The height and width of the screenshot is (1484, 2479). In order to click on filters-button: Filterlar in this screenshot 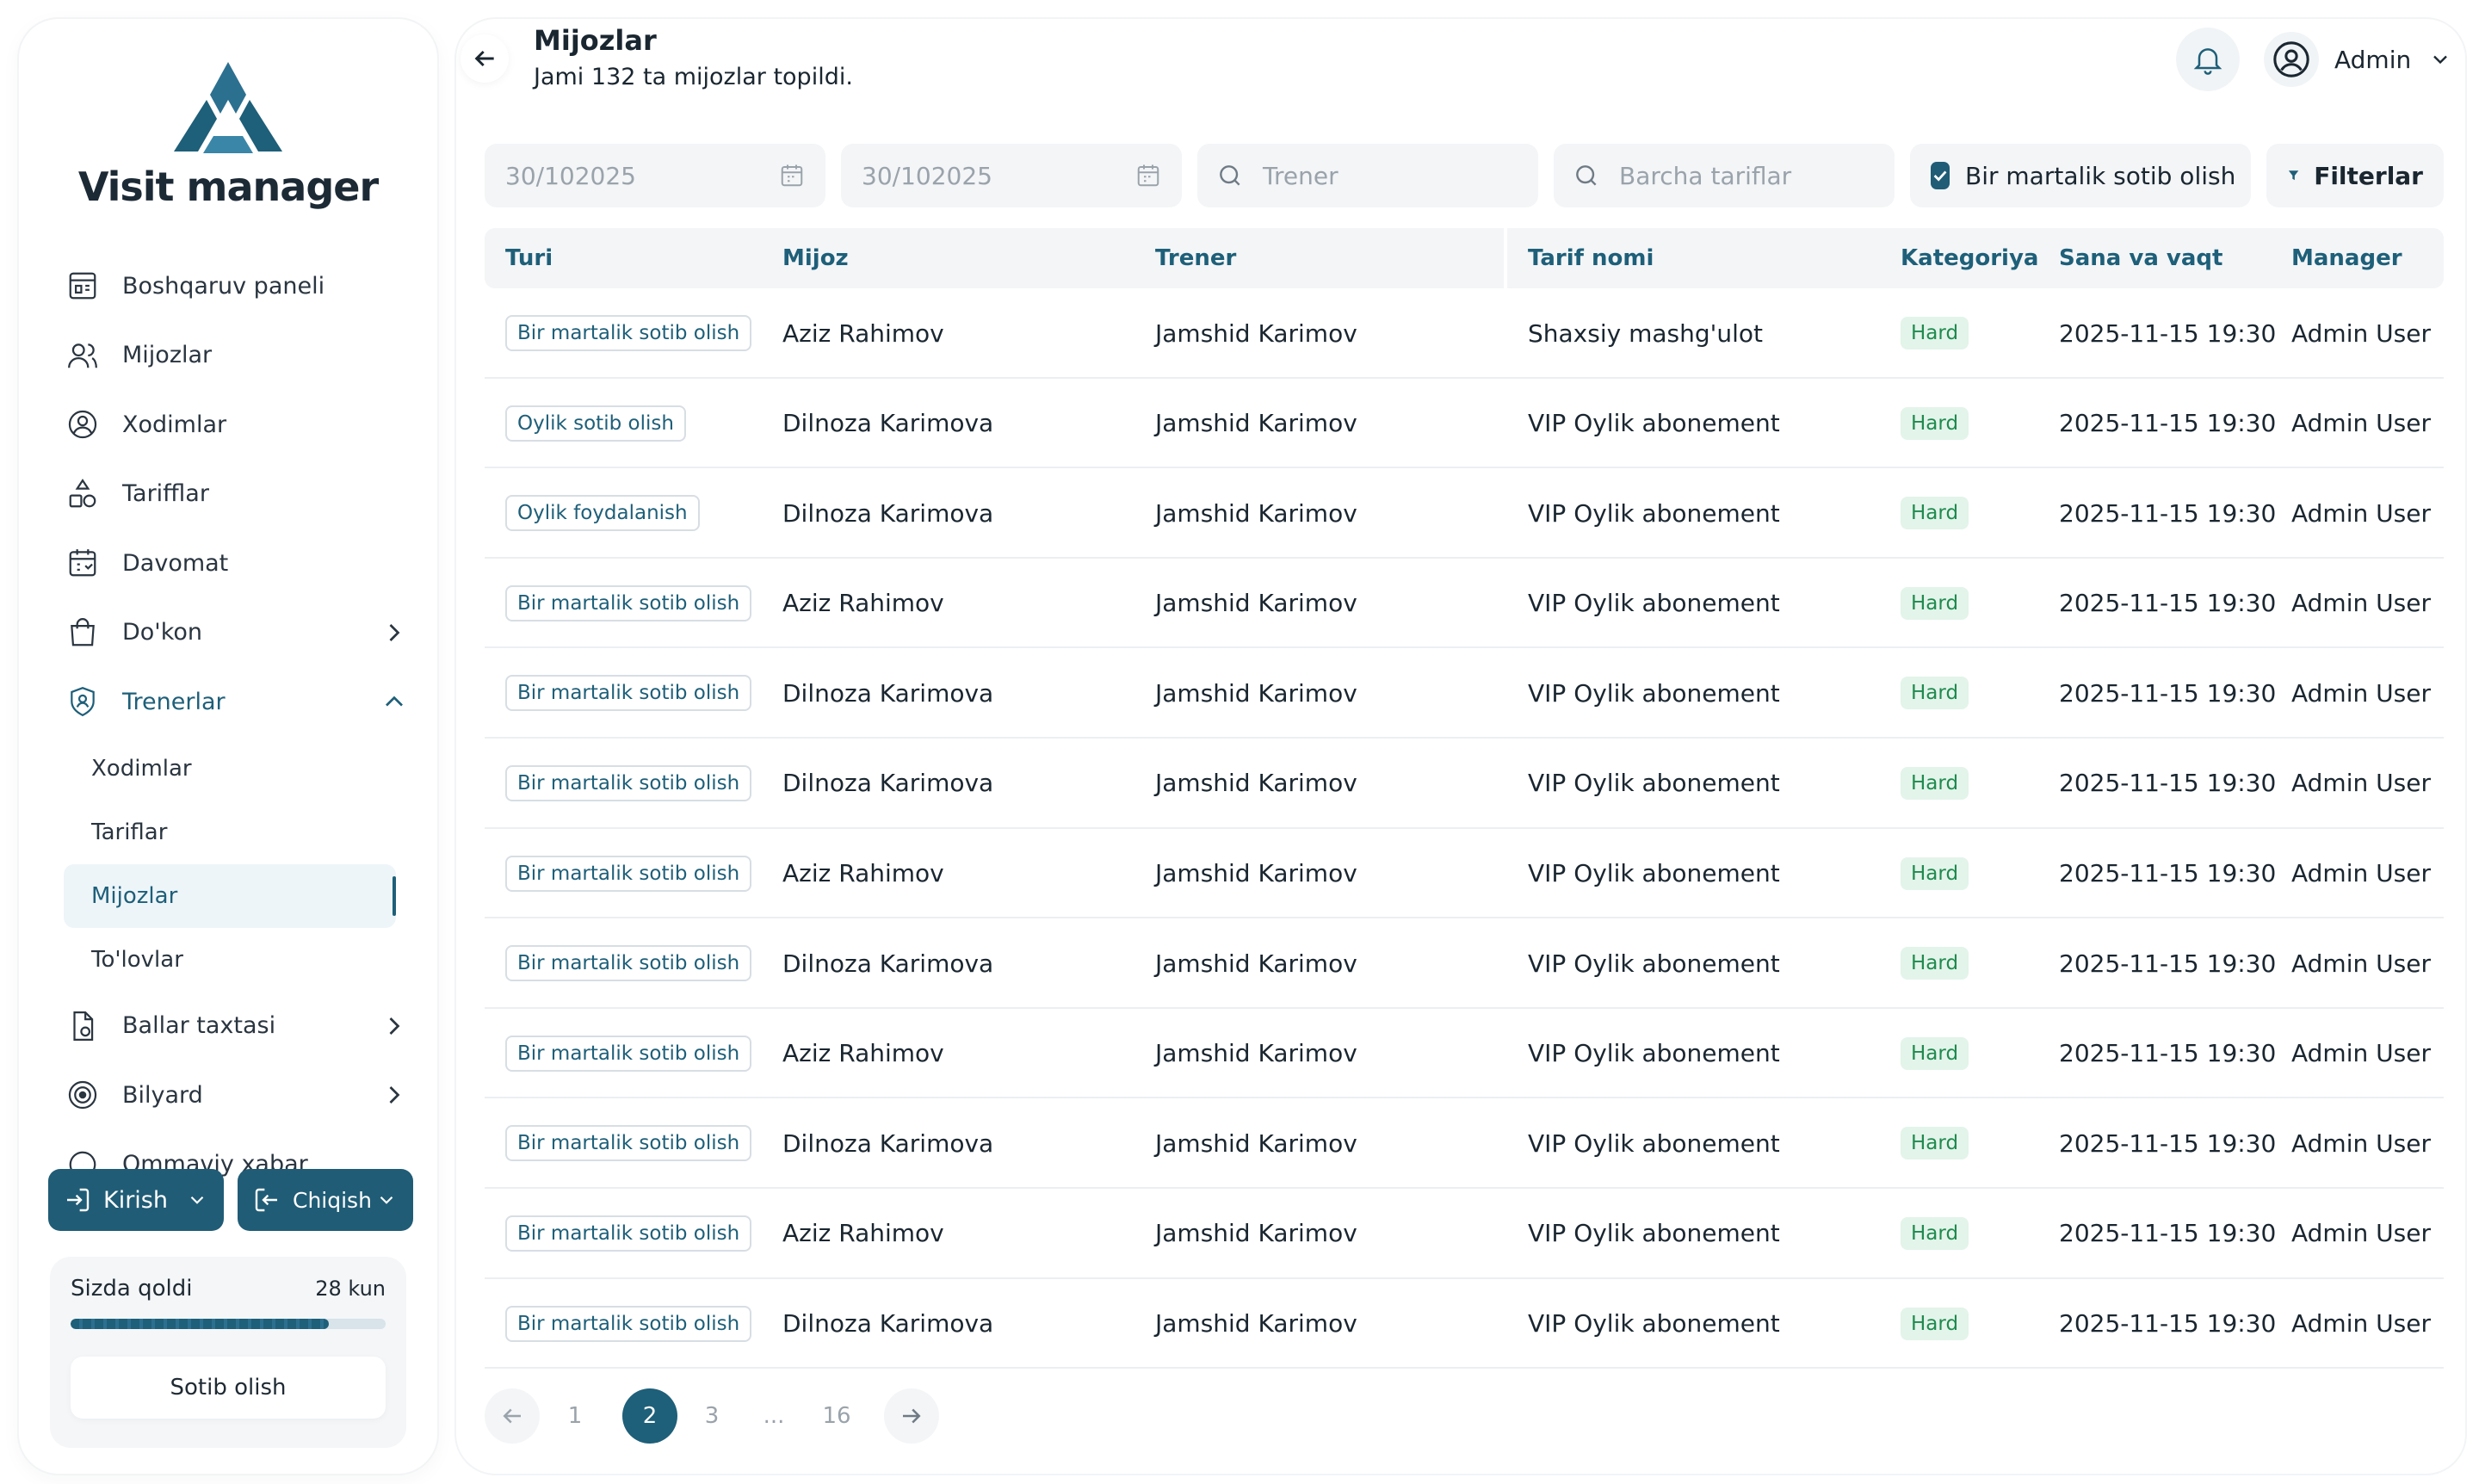, I will do `click(2355, 175)`.